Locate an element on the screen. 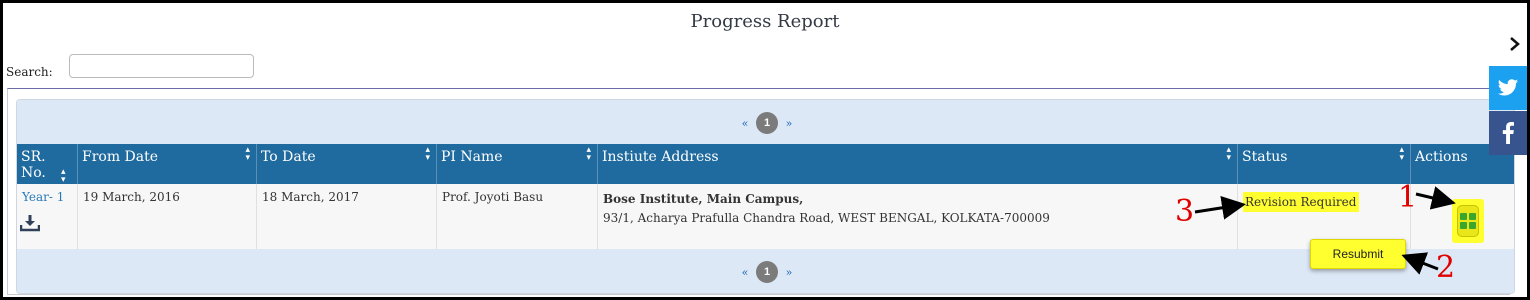 This screenshot has height=300, width=1530. cell-sr-no: Year- 1 is located at coordinates (47, 216).